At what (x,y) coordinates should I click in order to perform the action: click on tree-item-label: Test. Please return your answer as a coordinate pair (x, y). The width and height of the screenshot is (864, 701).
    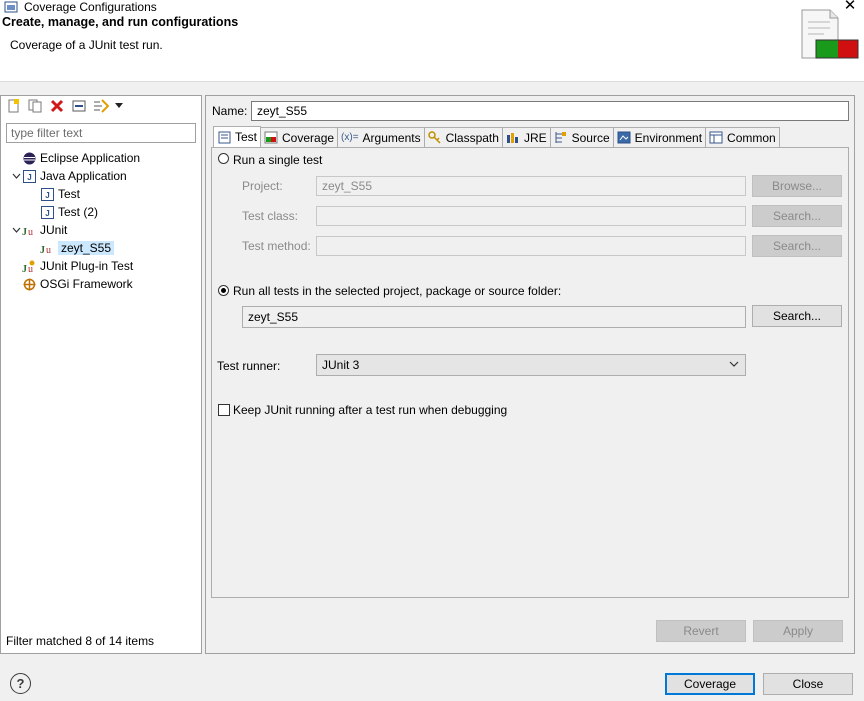
    Looking at the image, I should click on (69, 194).